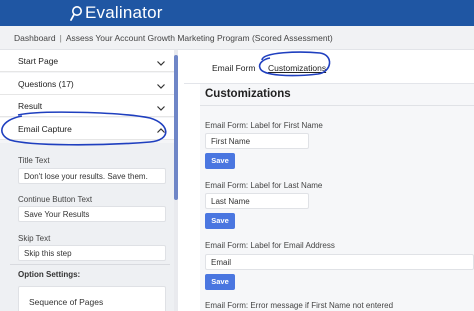 The height and width of the screenshot is (311, 474). I want to click on sequence-of-pages-box: Sequence of Pages, so click(92, 298).